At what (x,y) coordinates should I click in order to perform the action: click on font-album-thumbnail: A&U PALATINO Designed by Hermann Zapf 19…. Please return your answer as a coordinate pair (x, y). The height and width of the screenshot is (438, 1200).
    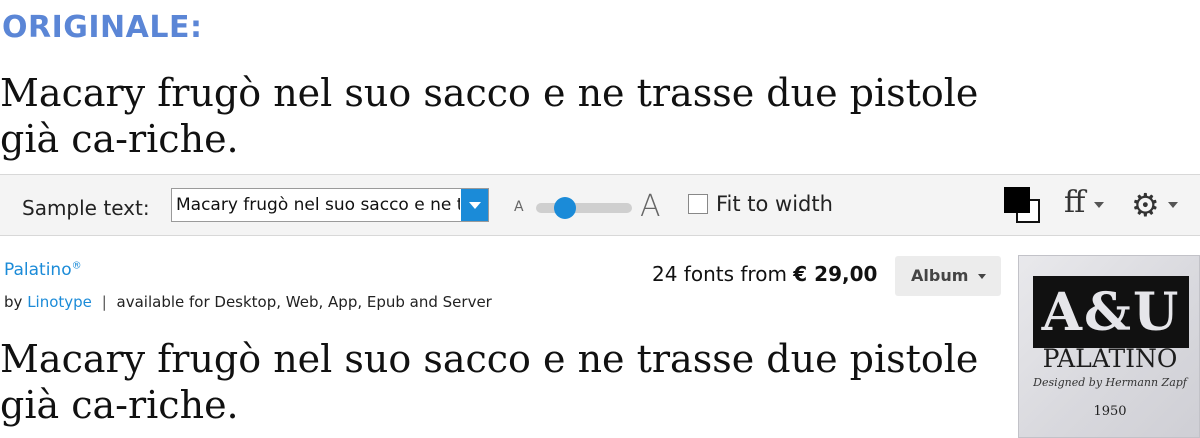
    Looking at the image, I should click on (1109, 346).